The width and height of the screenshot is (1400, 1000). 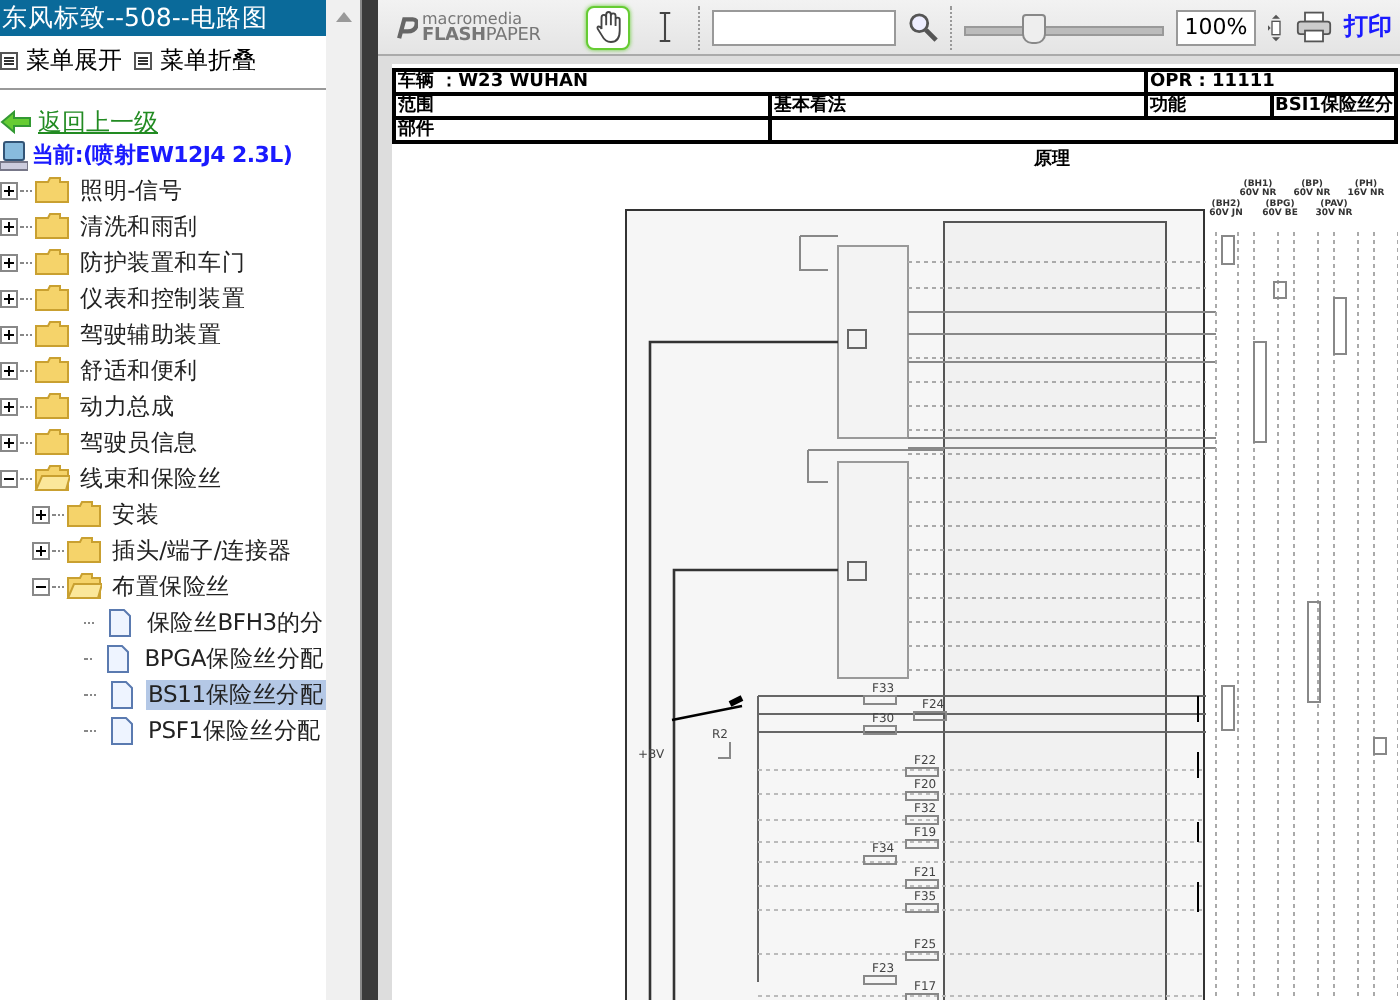 I want to click on tree-item: 安装, so click(x=136, y=514).